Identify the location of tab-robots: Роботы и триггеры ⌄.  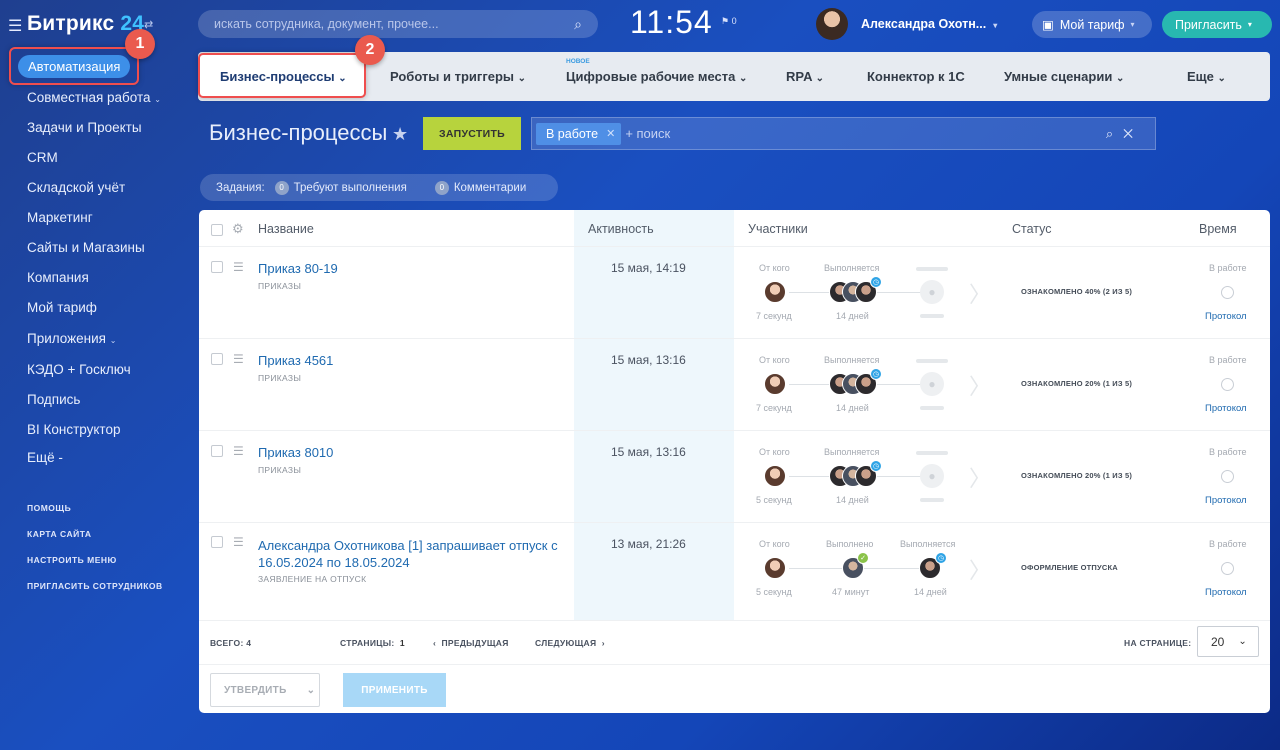
(458, 76).